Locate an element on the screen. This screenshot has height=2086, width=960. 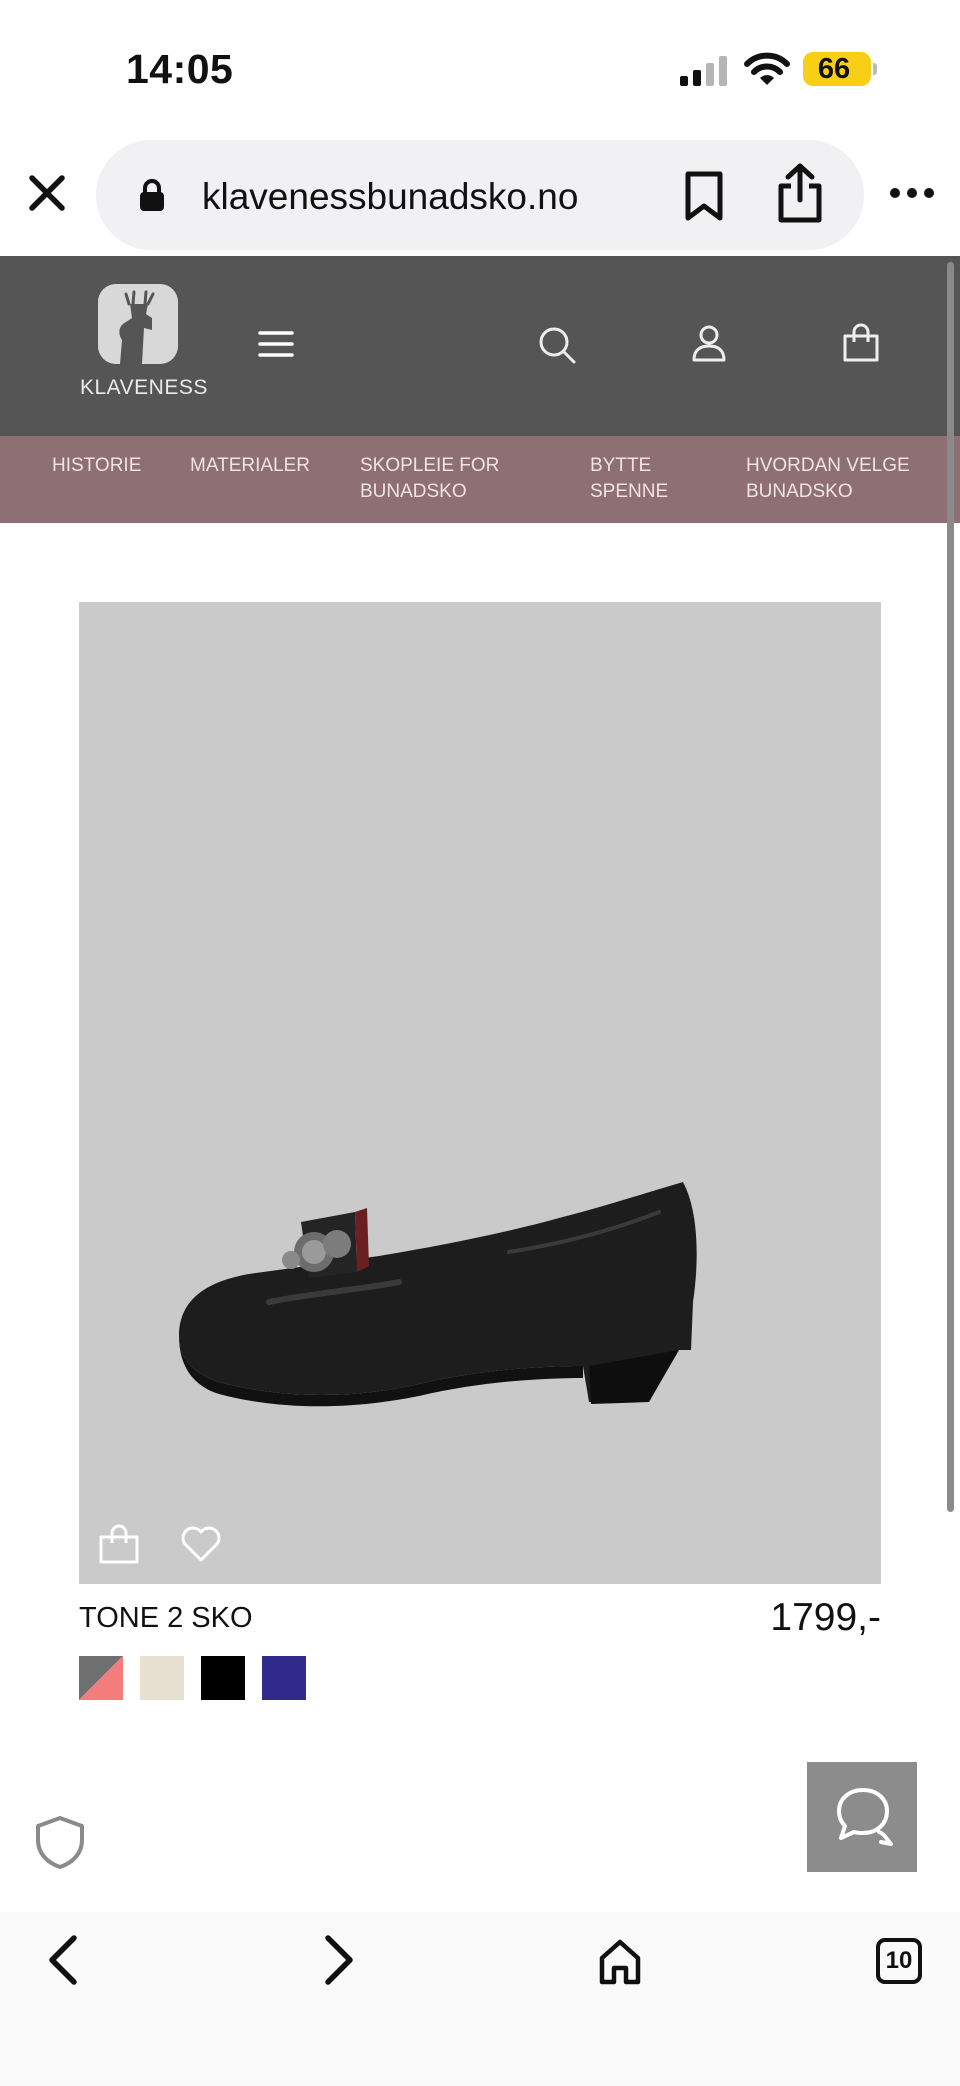
battery-indicator: 66 is located at coordinates (840, 69).